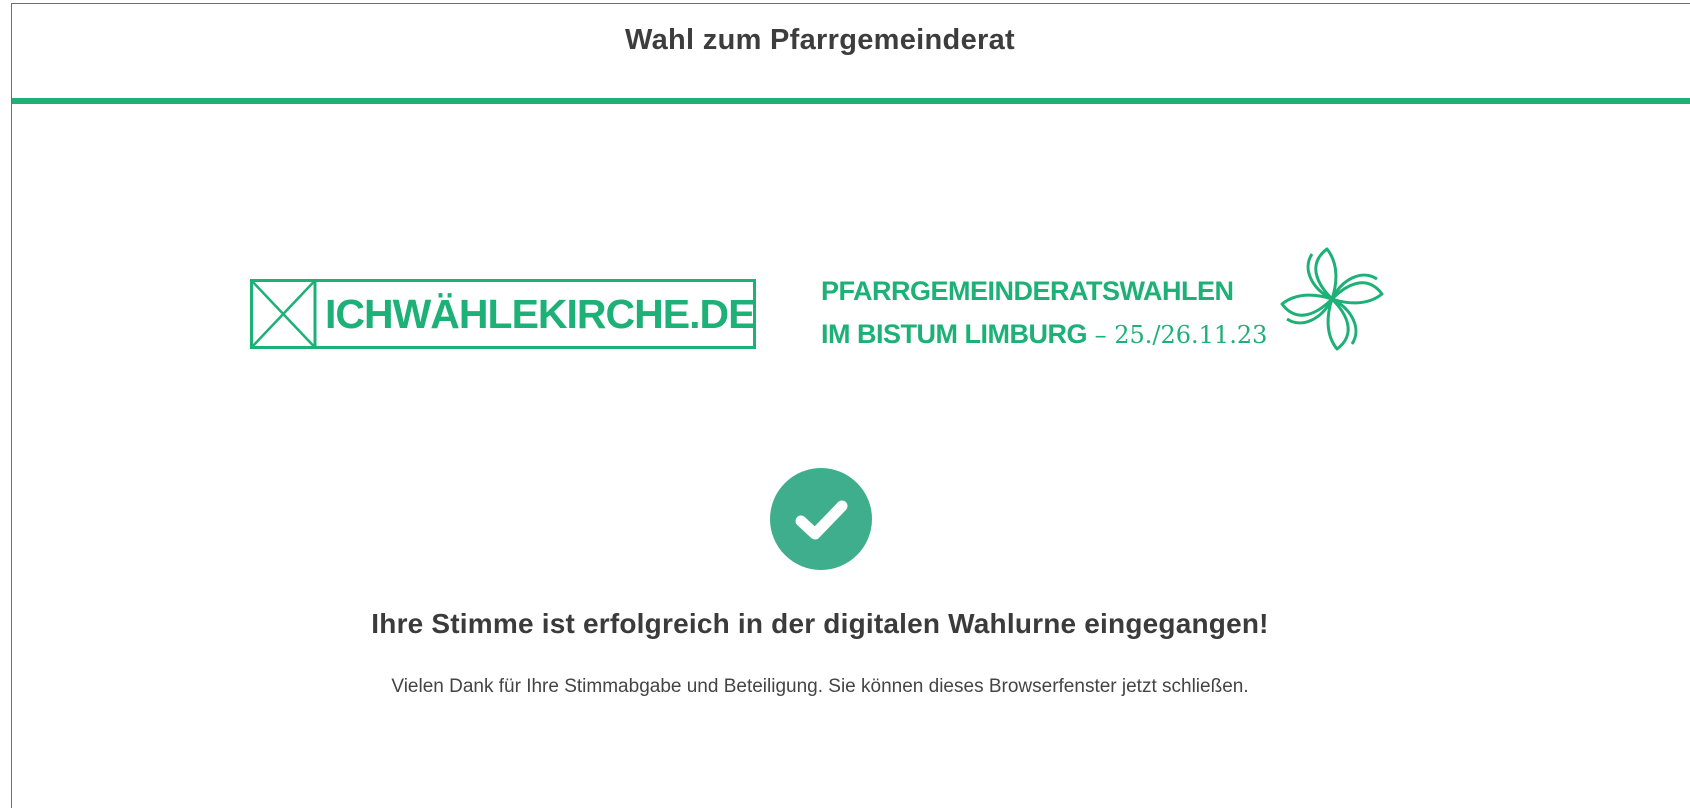  Describe the element at coordinates (1027, 291) in the screenshot. I see `pgr-wahlen-logo-line1: PFARRGEMEINDERATSWAHLEN` at that location.